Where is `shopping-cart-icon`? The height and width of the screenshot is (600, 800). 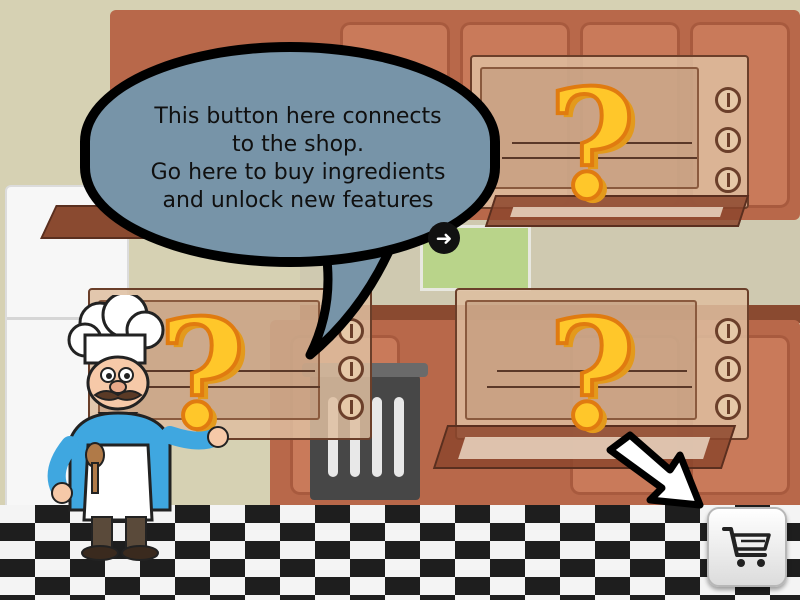 shopping-cart-icon is located at coordinates (746, 547).